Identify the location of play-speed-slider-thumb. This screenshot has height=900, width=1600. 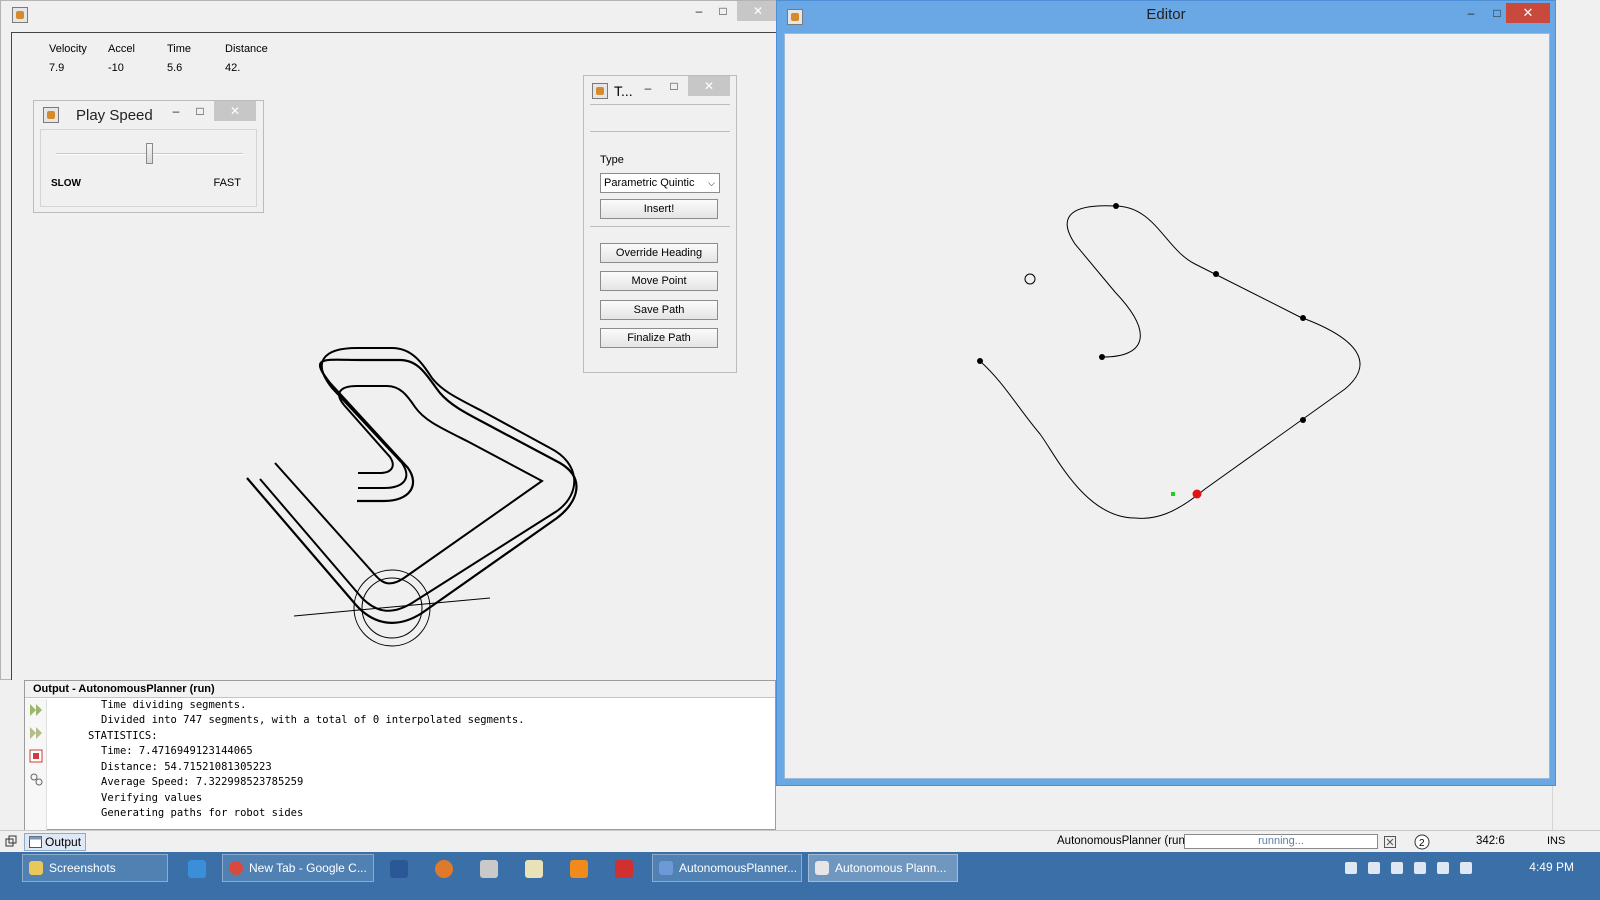
(149, 153).